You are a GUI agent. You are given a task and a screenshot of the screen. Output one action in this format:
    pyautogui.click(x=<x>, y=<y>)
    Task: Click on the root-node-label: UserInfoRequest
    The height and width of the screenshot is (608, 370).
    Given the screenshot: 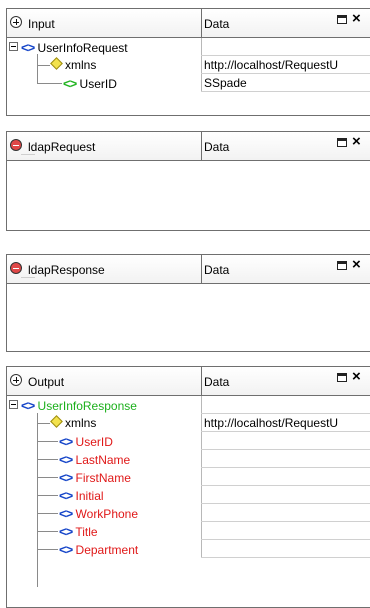 What is the action you would take?
    pyautogui.click(x=82, y=48)
    